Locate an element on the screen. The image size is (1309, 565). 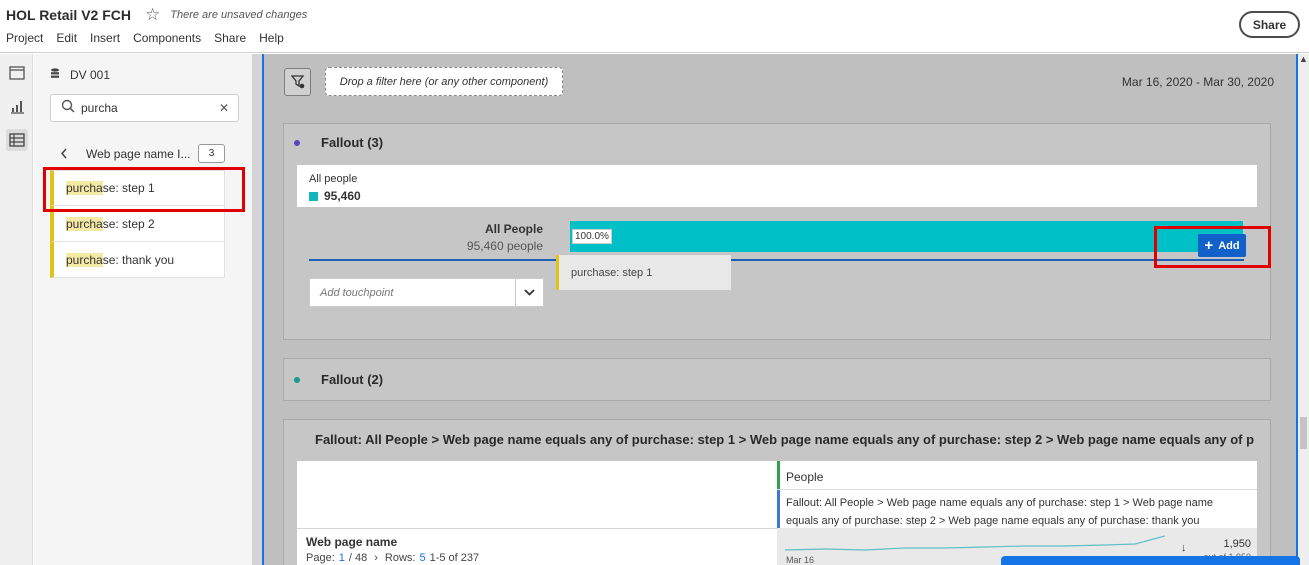
scroll-up-icon: ▲ is located at coordinates (1303, 59).